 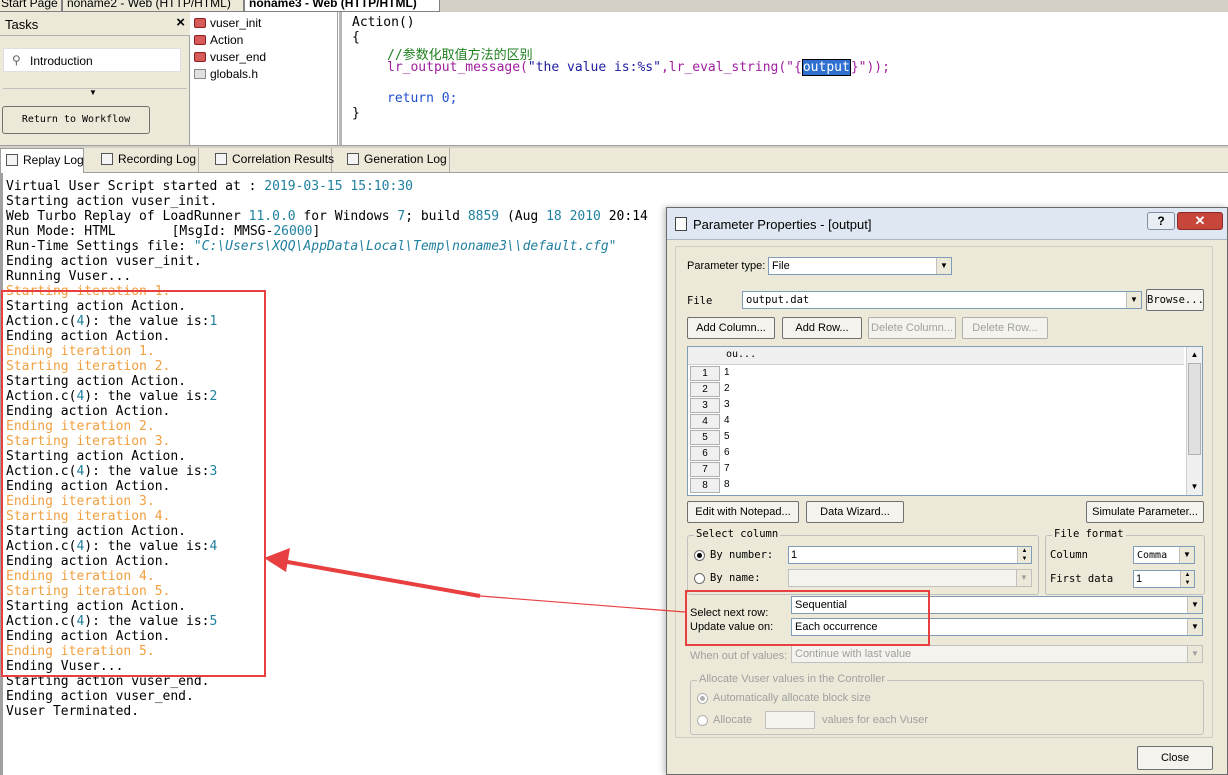 What do you see at coordinates (316, 231) in the screenshot?
I see `log-text: ]` at bounding box center [316, 231].